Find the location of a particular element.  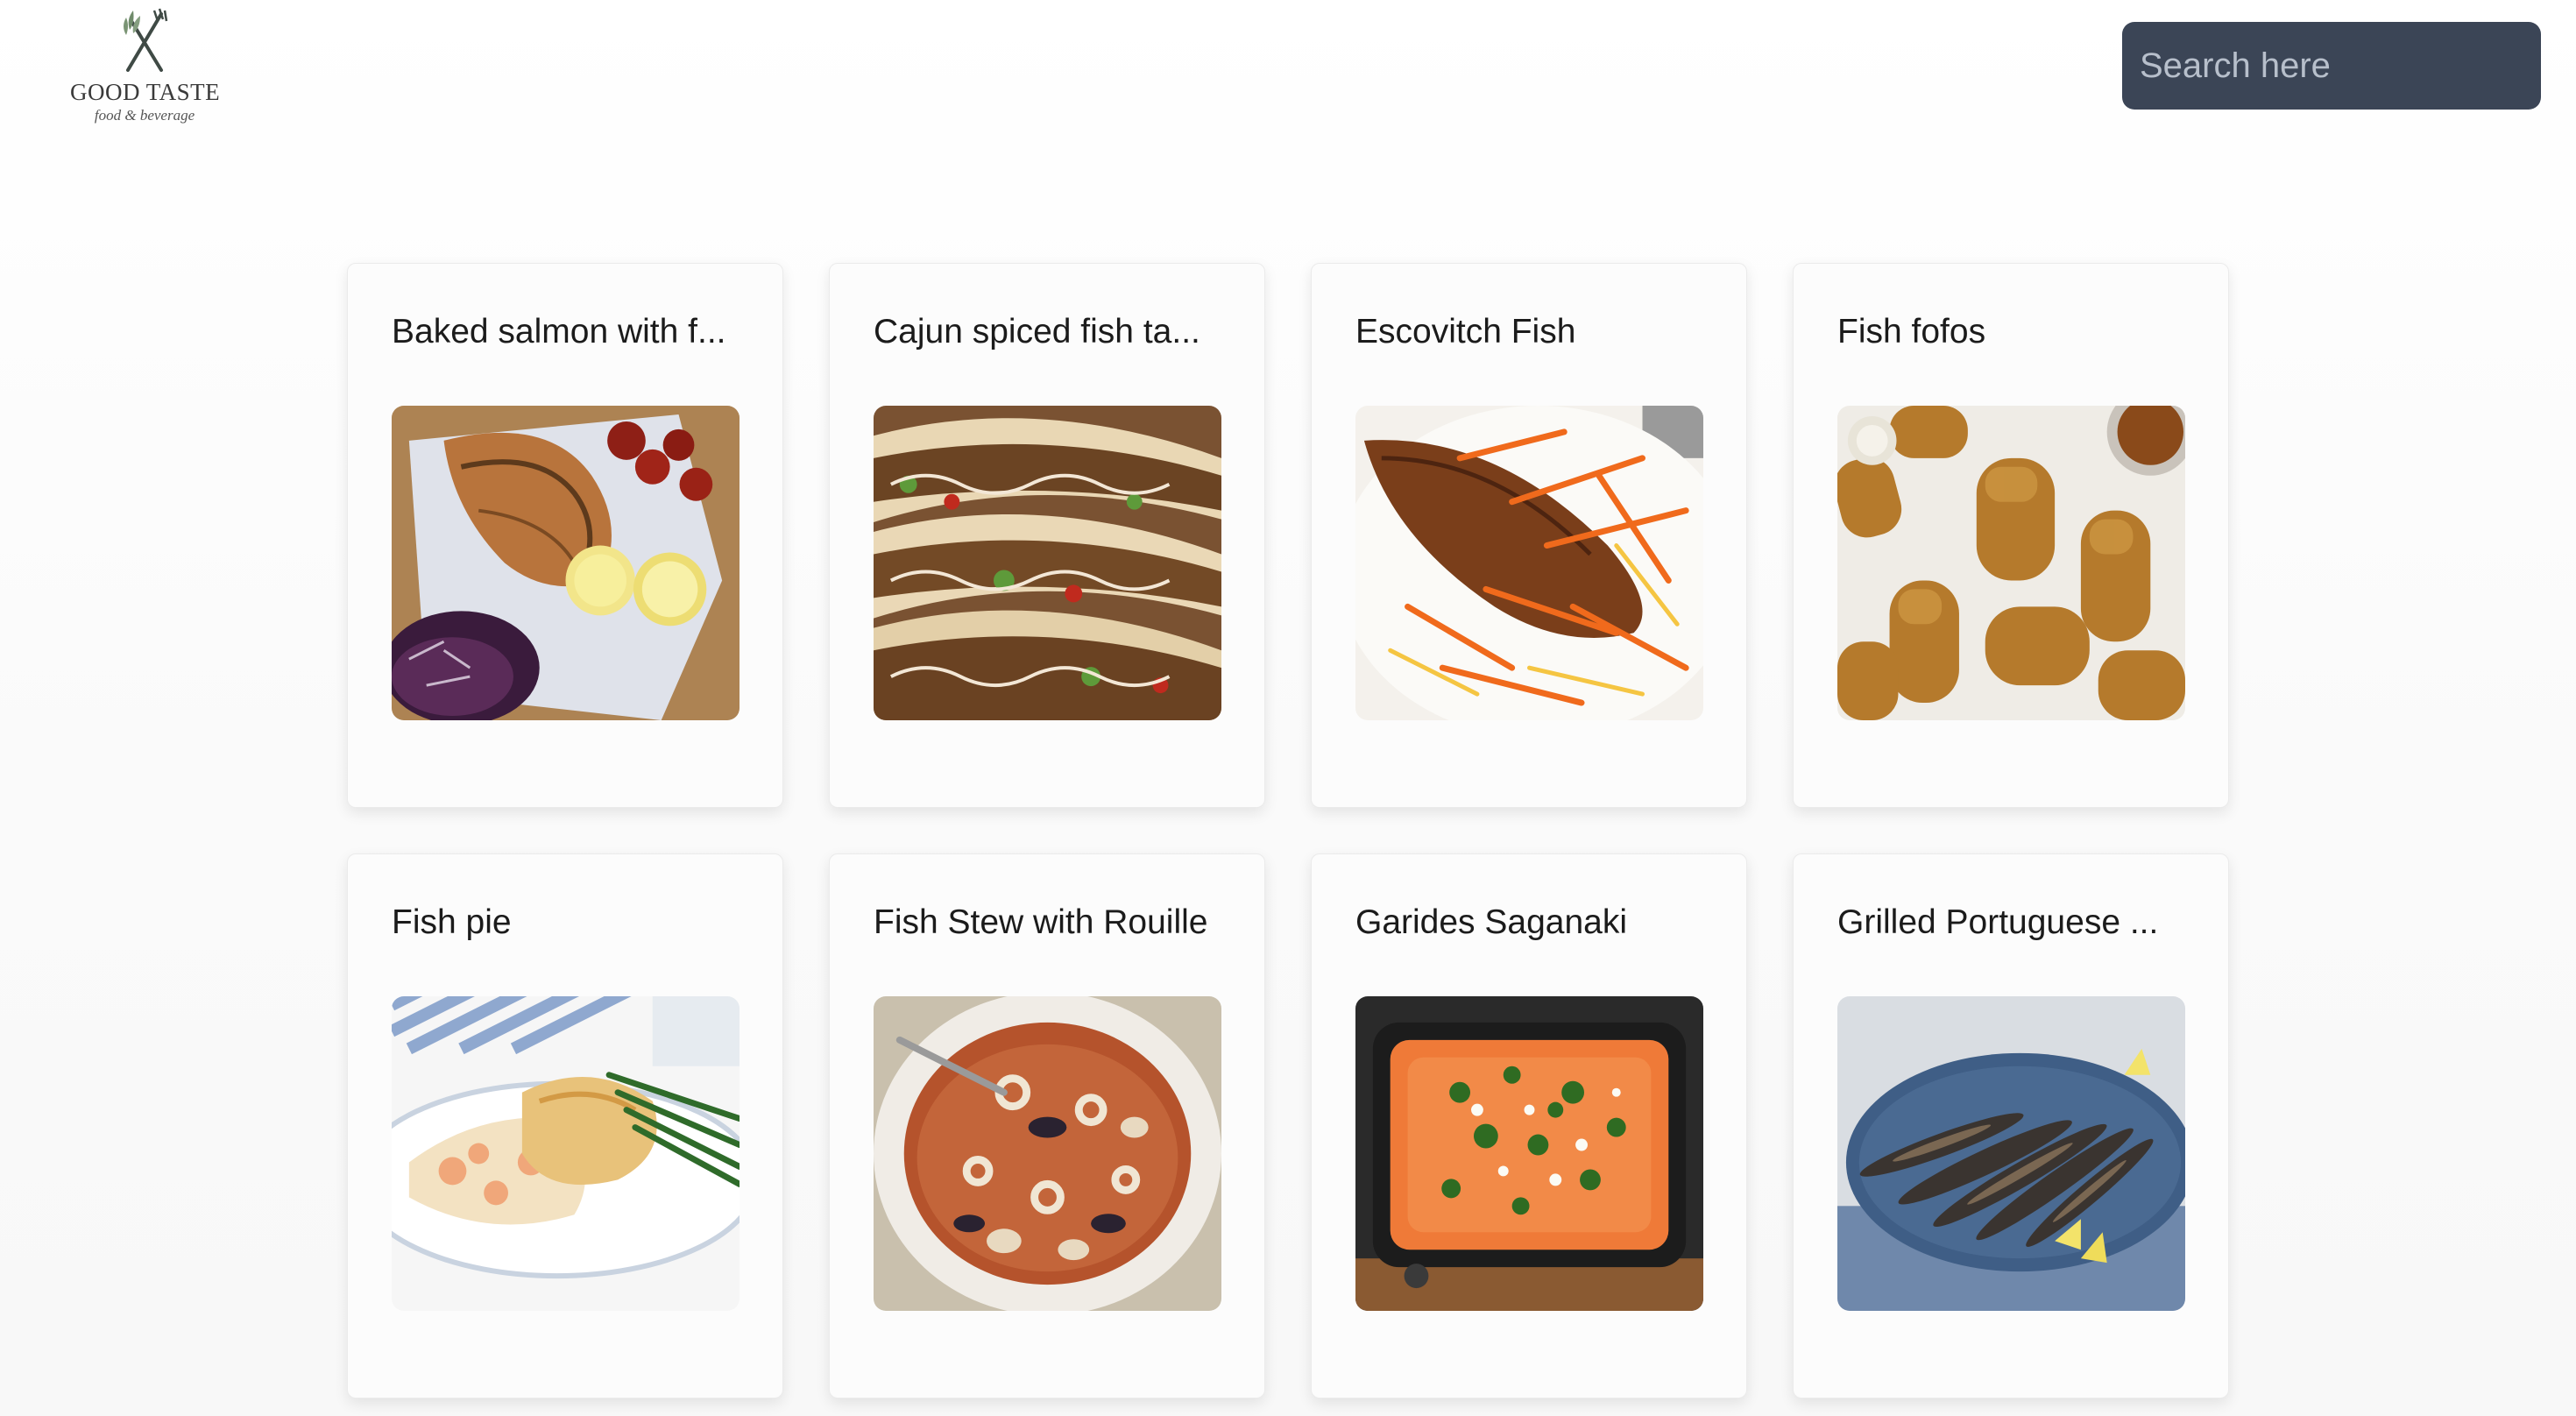

site-logo: GOOD TASTE food & beverage is located at coordinates (145, 68).